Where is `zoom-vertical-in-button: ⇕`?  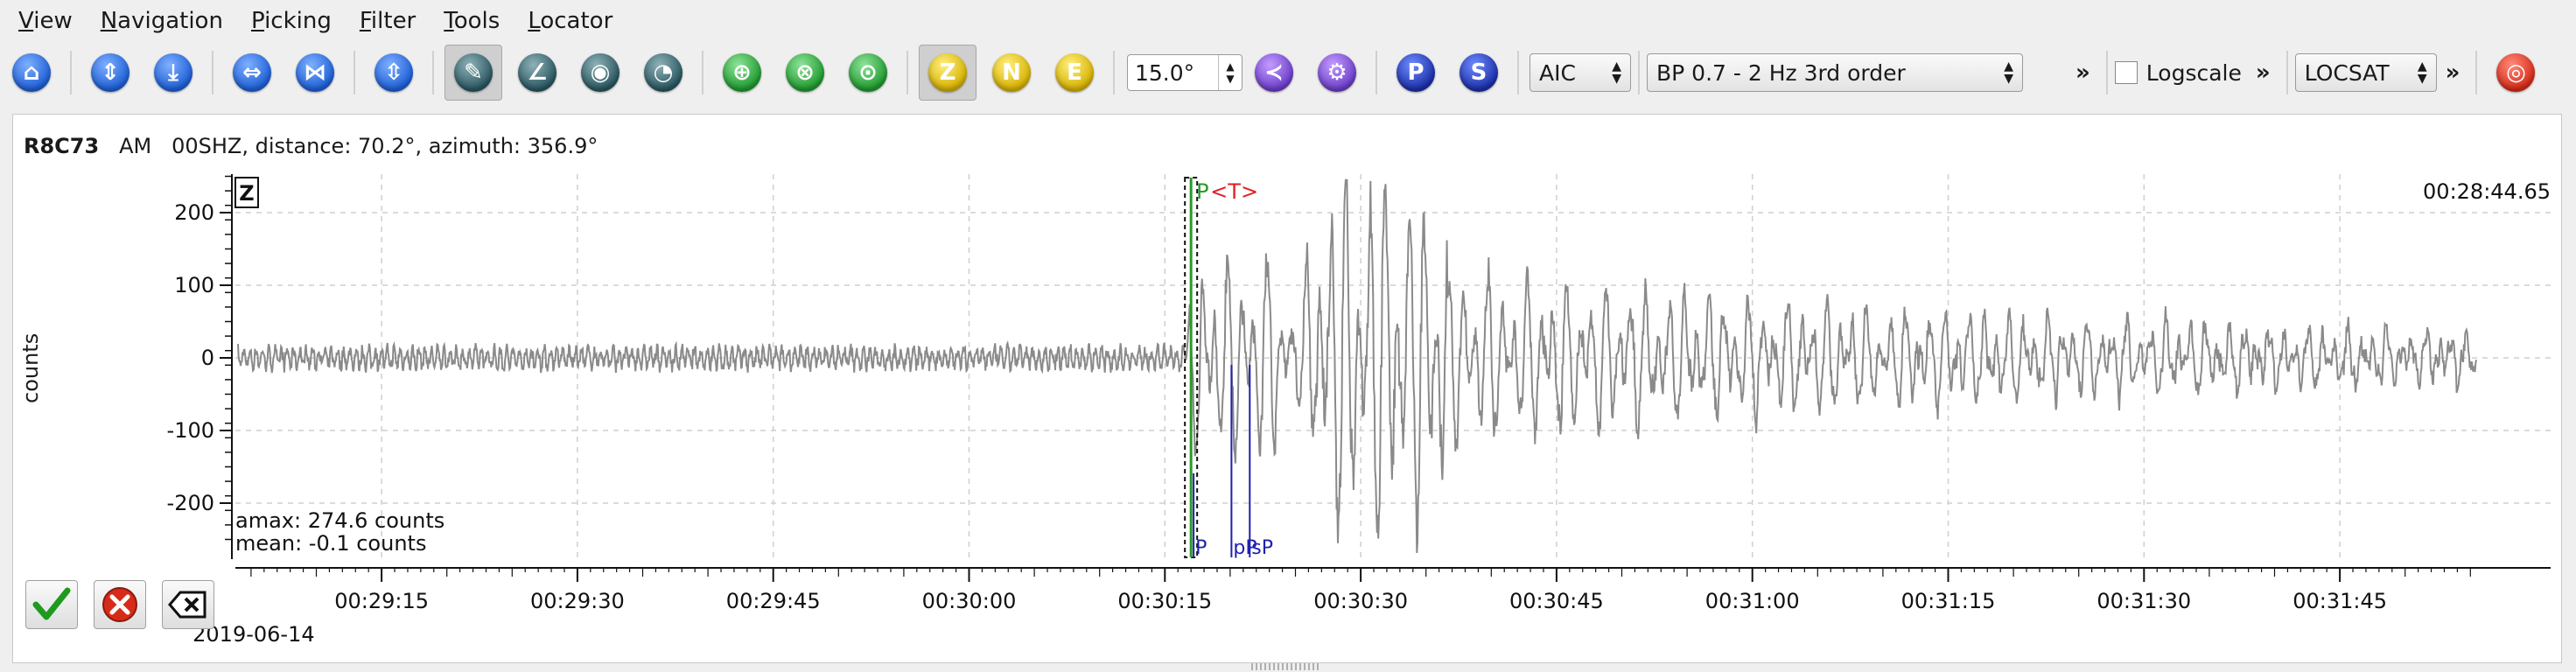
zoom-vertical-in-button: ⇕ is located at coordinates (110, 73).